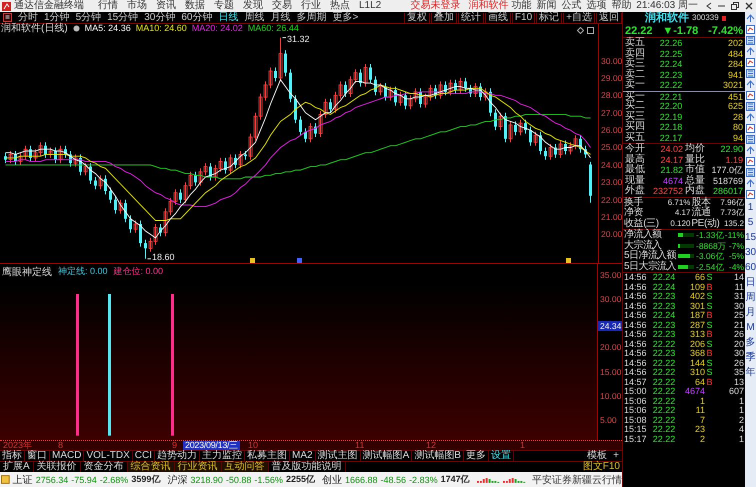 This screenshot has width=756, height=487. I want to click on indicator-tab: 设置, so click(501, 456).